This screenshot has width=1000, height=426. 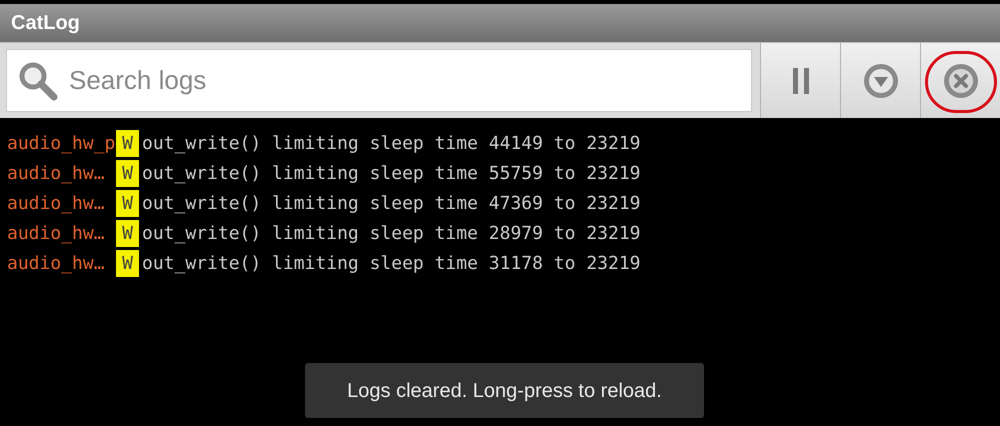 What do you see at coordinates (880, 80) in the screenshot?
I see `scroll-down-button` at bounding box center [880, 80].